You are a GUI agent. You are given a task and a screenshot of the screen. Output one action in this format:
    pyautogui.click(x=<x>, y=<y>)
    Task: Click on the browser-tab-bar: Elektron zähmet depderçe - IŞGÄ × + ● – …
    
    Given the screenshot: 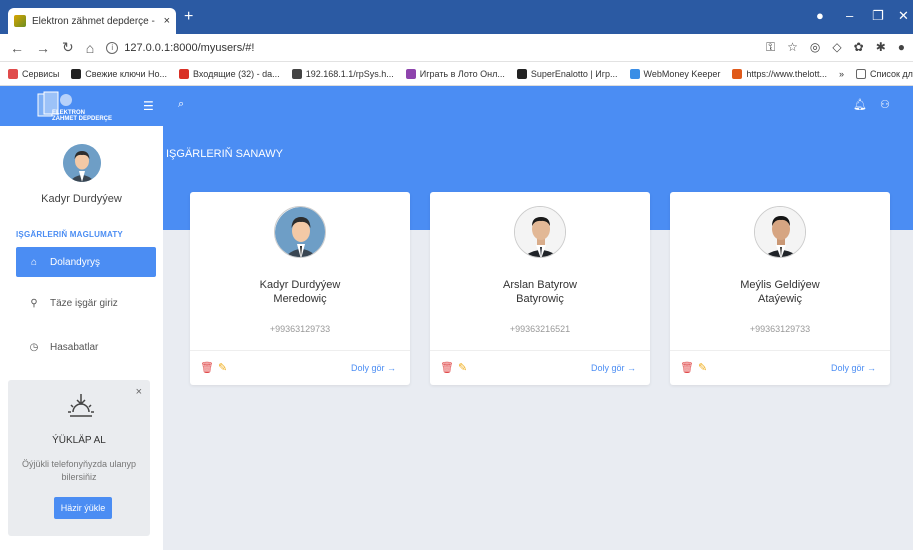 What is the action you would take?
    pyautogui.click(x=456, y=17)
    